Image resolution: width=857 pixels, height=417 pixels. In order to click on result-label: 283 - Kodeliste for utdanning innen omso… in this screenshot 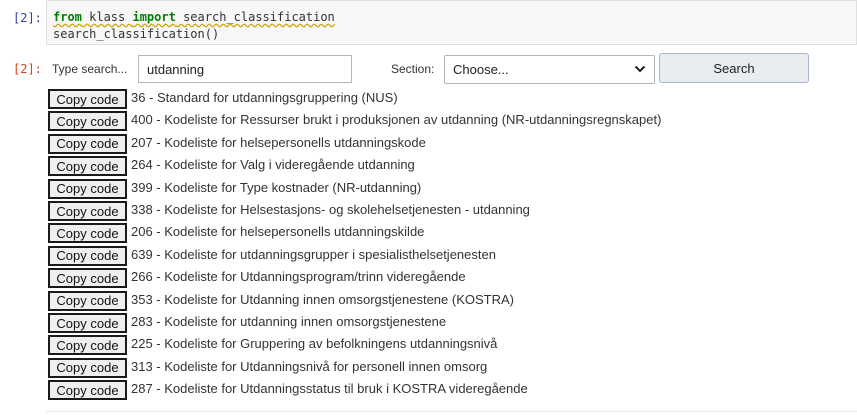, I will do `click(289, 321)`.